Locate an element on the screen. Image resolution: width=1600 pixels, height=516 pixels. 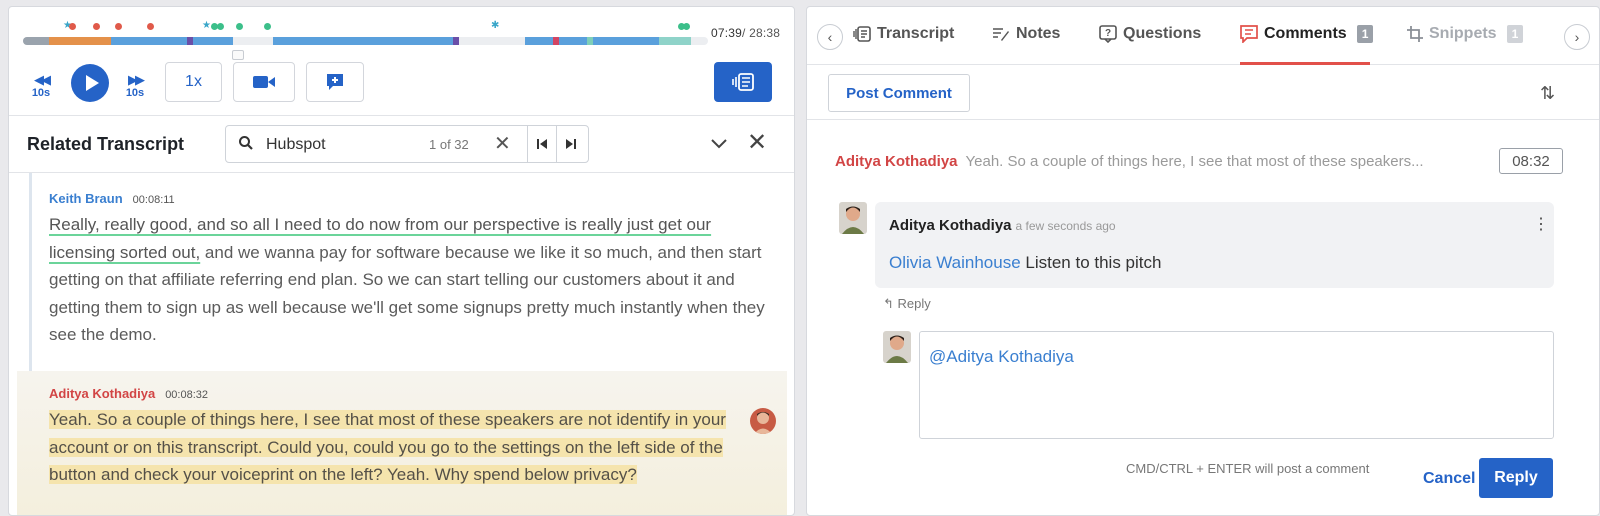
next-result-button is located at coordinates (570, 144).